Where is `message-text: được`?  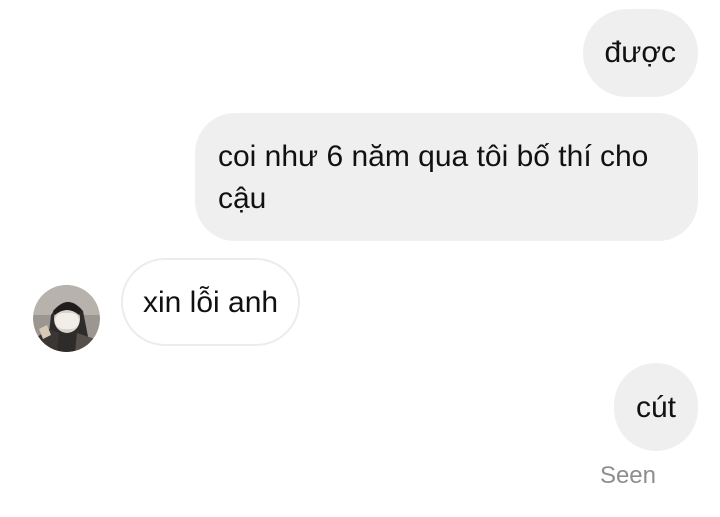
message-text: được is located at coordinates (640, 52).